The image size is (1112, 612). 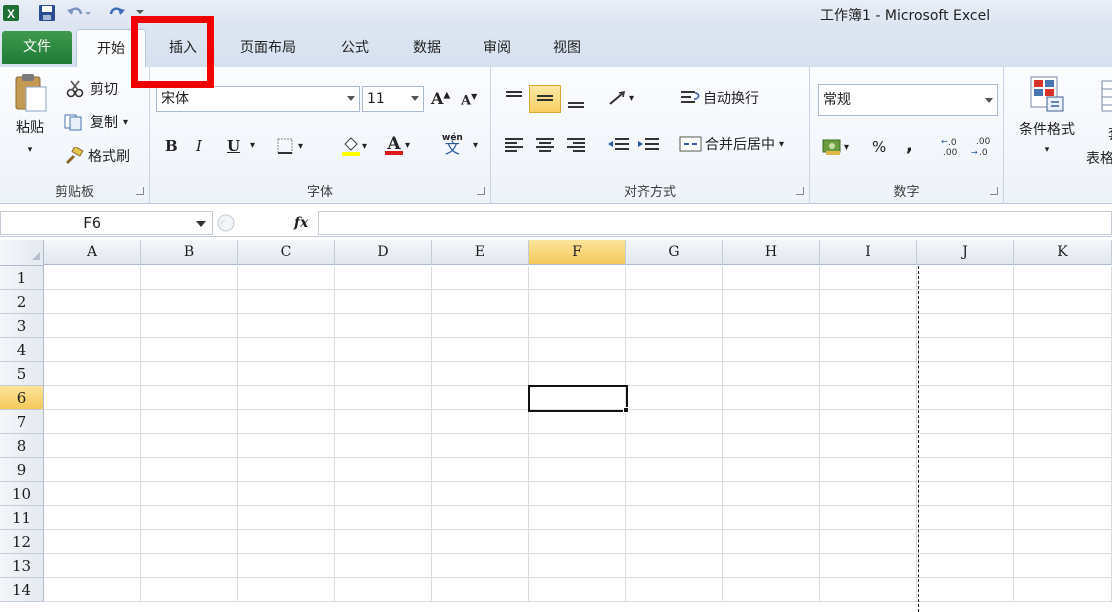 What do you see at coordinates (286, 566) in the screenshot?
I see `cell-c13` at bounding box center [286, 566].